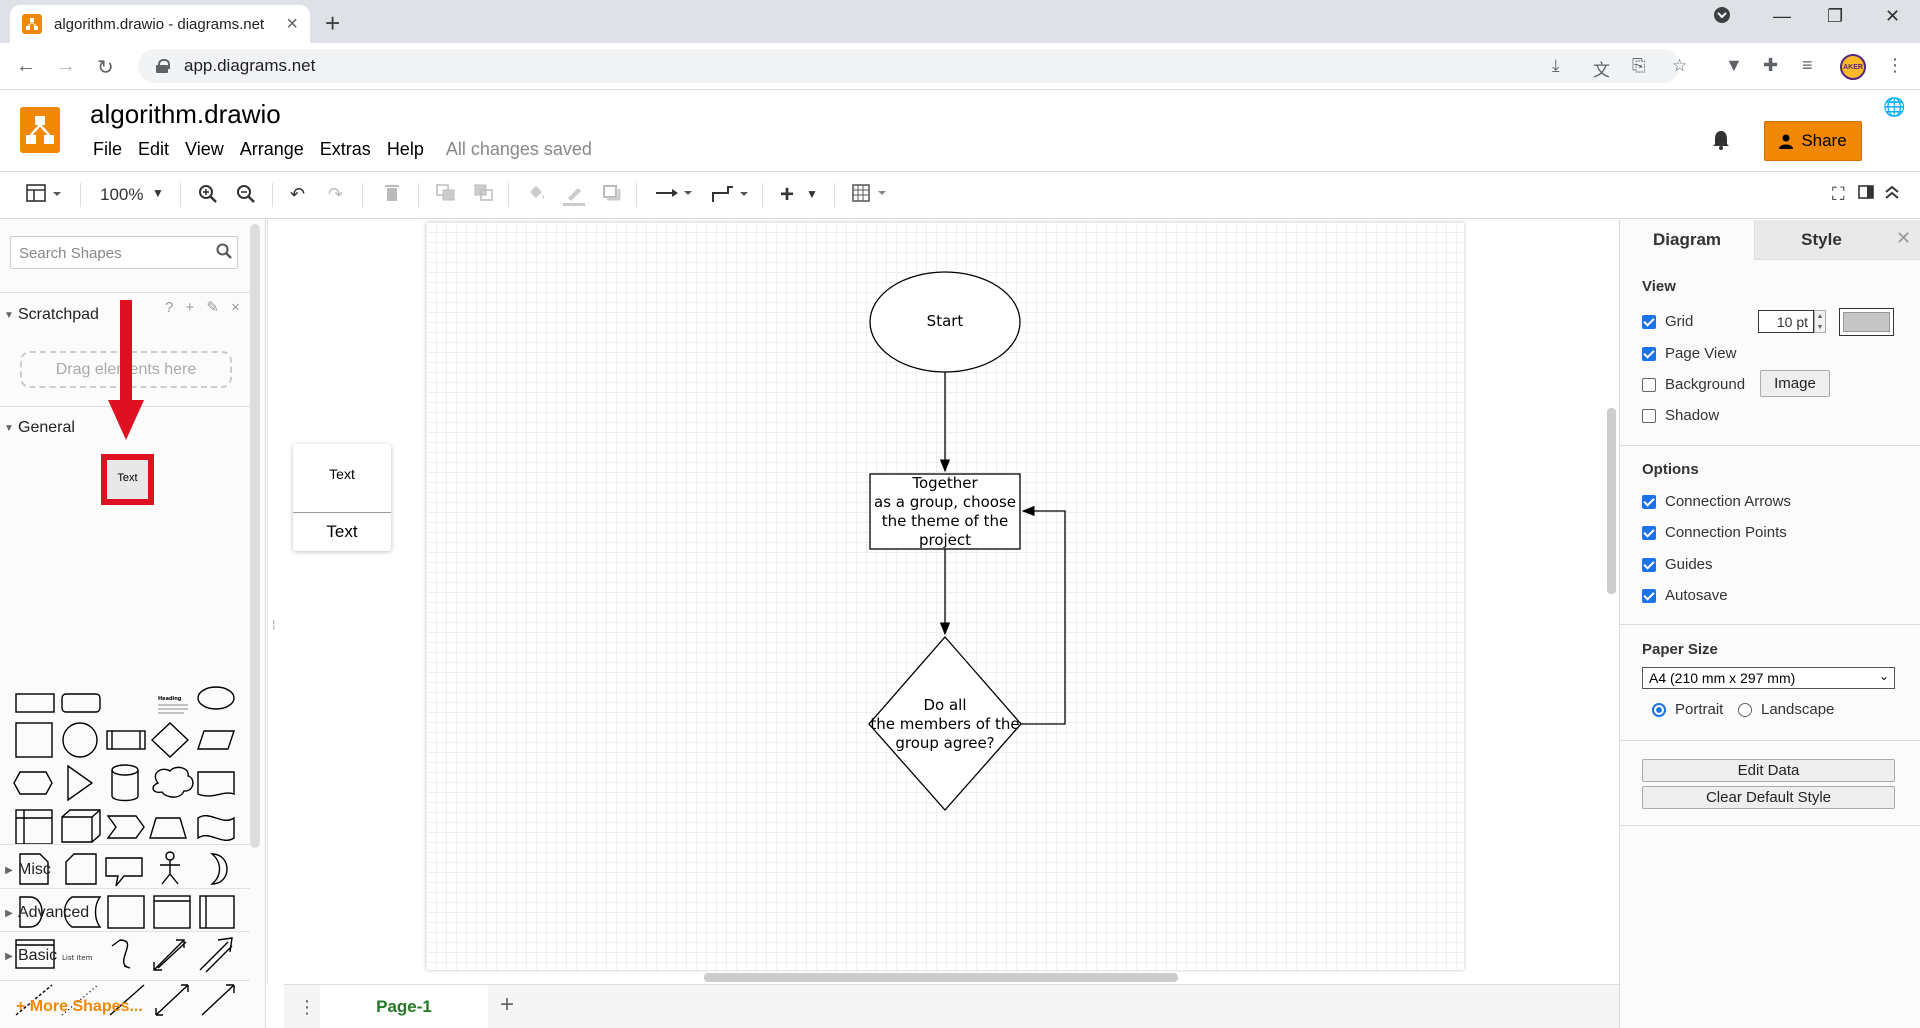 The image size is (1920, 1028). I want to click on connection-icon, so click(674, 195).